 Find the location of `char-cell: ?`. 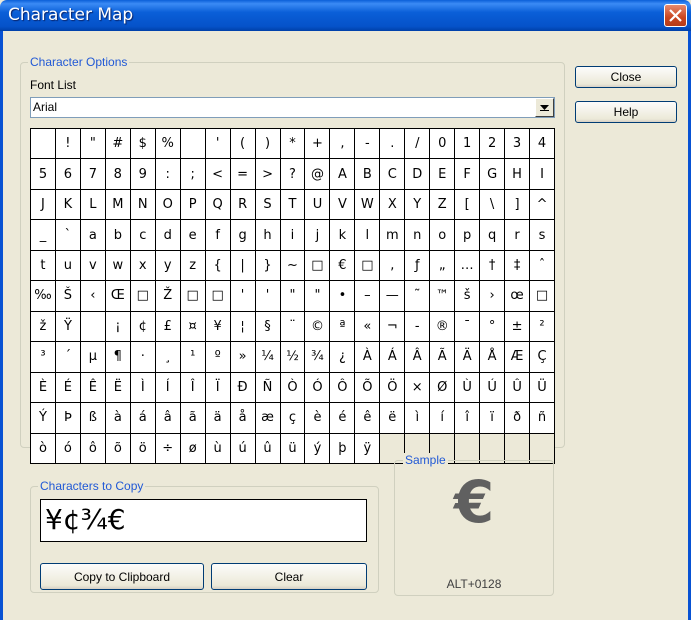

char-cell: ? is located at coordinates (292, 174).